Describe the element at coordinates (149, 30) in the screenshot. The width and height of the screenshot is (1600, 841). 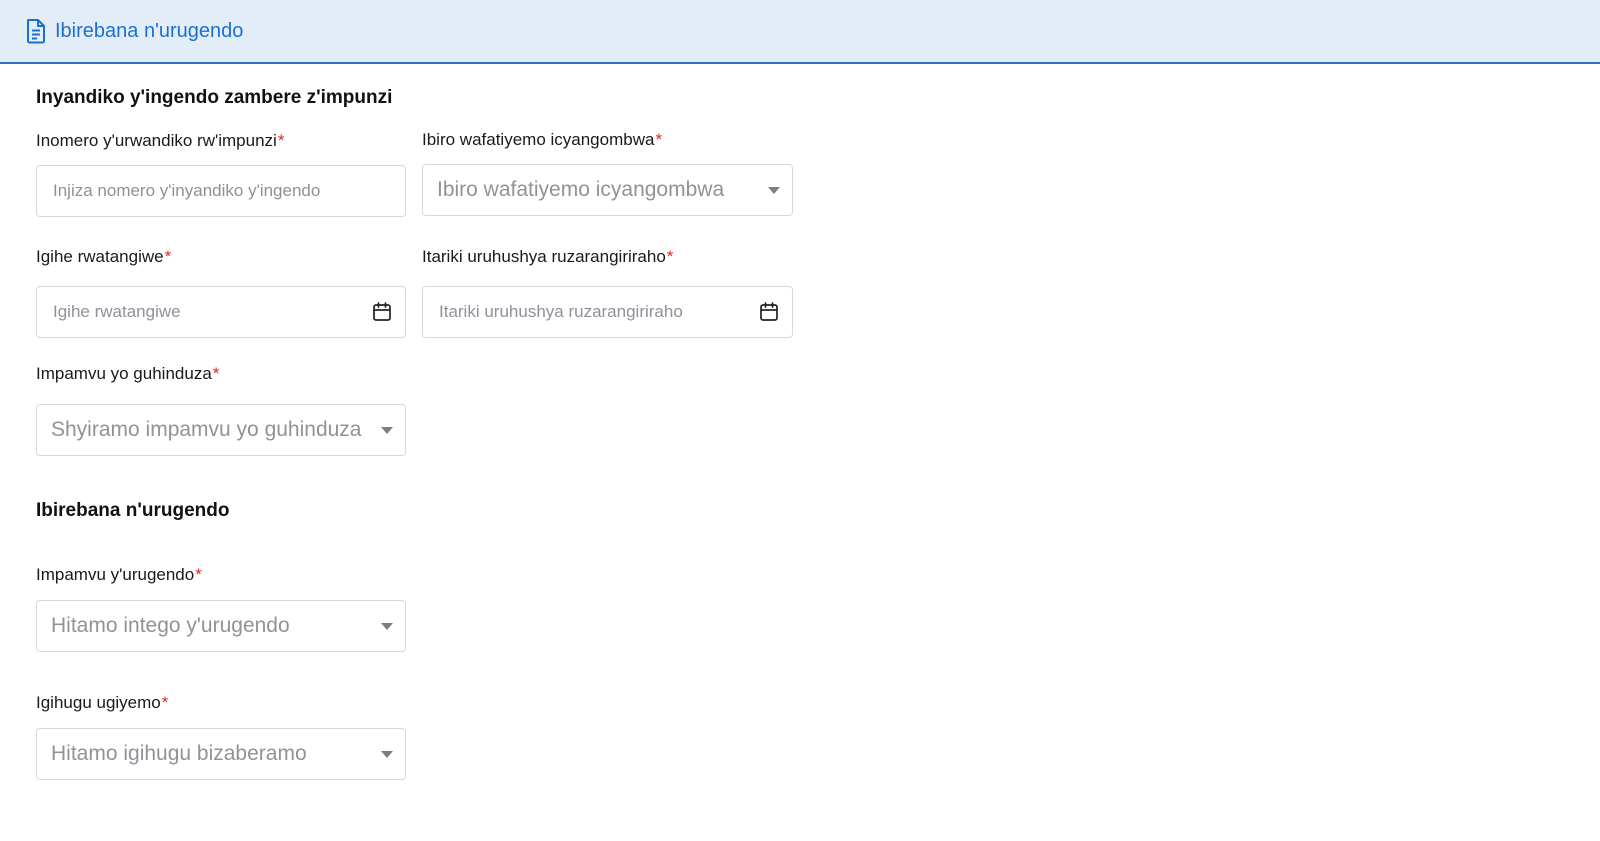
I see `page-title: Ibirebana n'urugendo` at that location.